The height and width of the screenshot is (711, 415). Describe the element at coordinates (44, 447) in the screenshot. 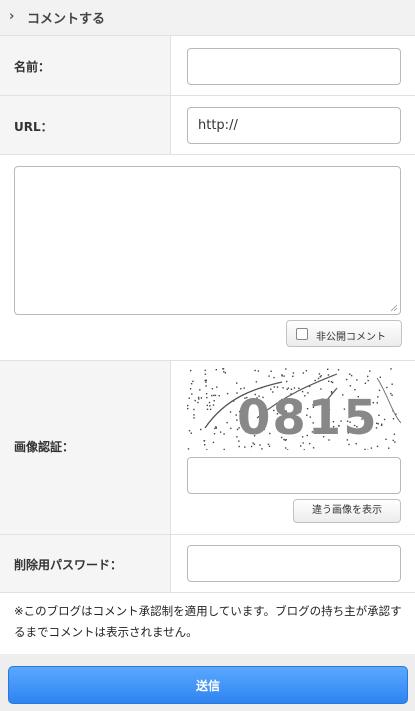

I see `captcha-label: 画像認証：` at that location.